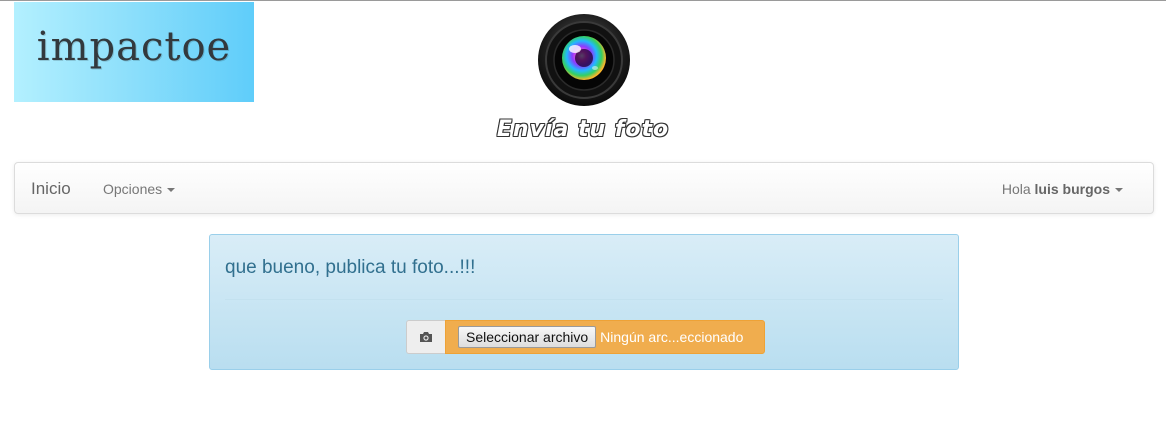 The image size is (1166, 444). Describe the element at coordinates (584, 188) in the screenshot. I see `top-navbar: Inicio Opciones Hola luis burgos` at that location.